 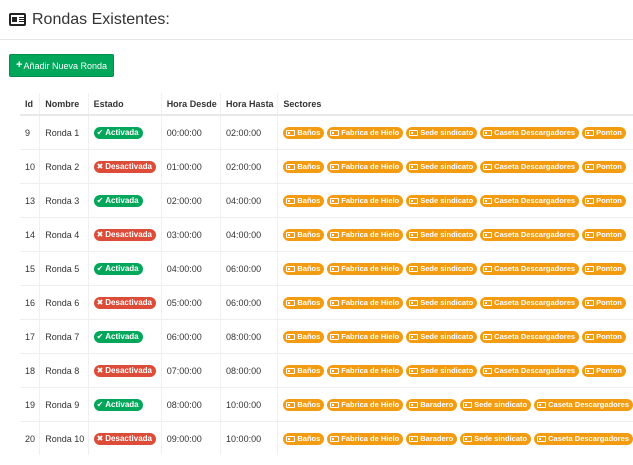 What do you see at coordinates (118, 200) in the screenshot?
I see `status-badge: ✔ Activada` at bounding box center [118, 200].